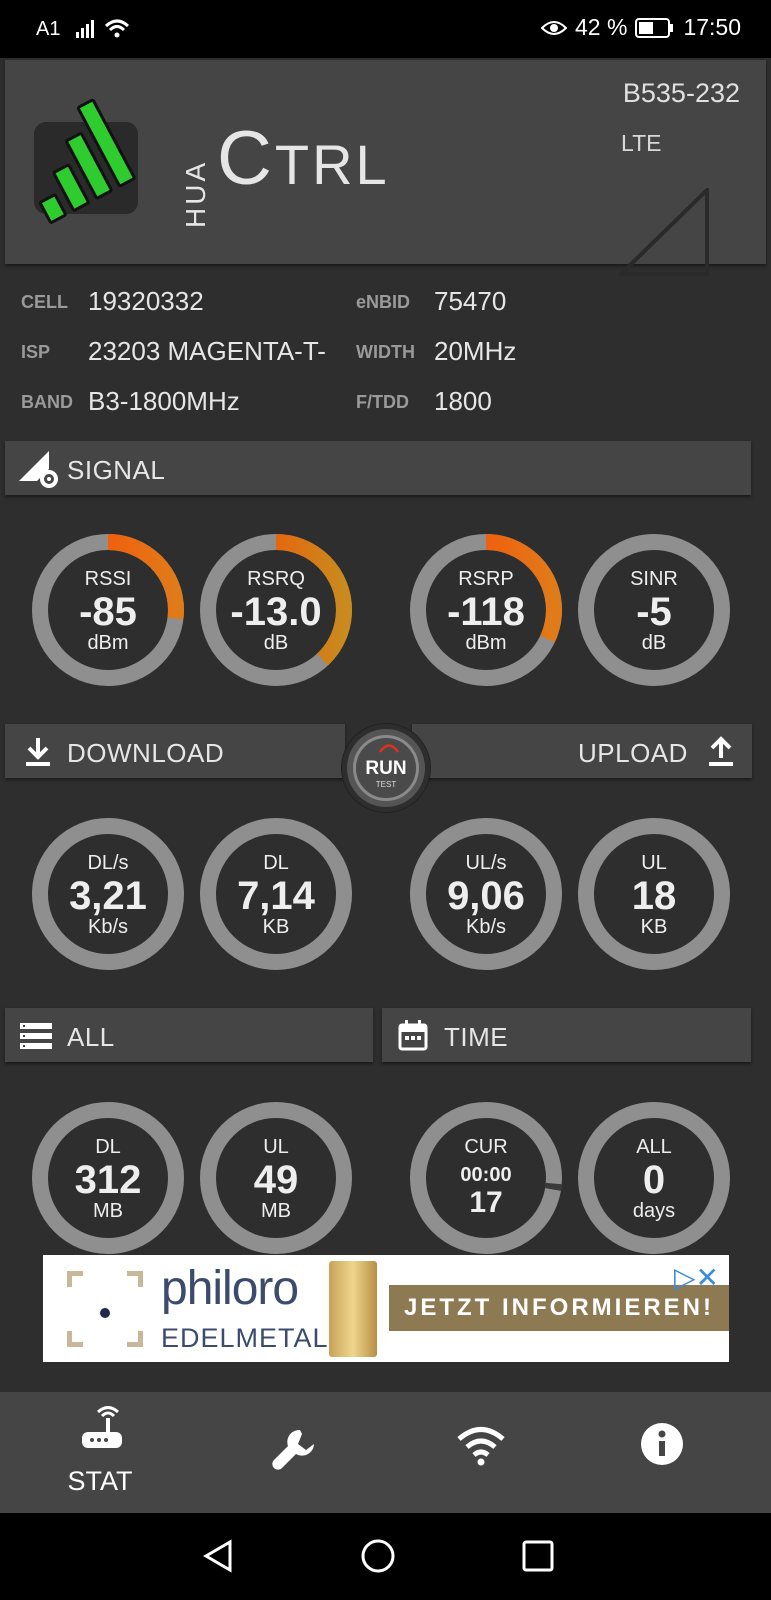 The image size is (771, 1600). What do you see at coordinates (108, 927) in the screenshot?
I see `dl-rate-unit: Kb/s` at bounding box center [108, 927].